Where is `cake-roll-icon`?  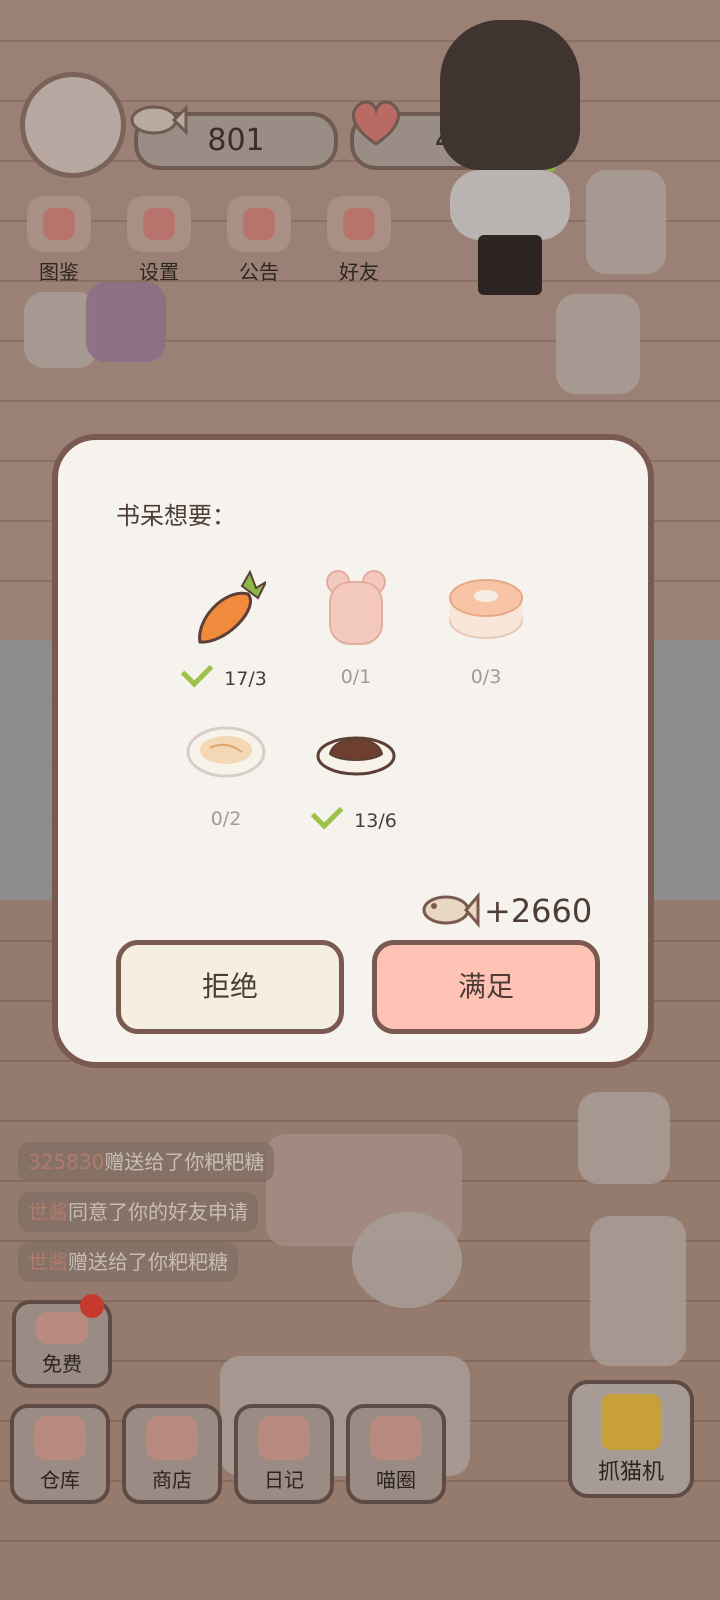 cake-roll-icon is located at coordinates (486, 609).